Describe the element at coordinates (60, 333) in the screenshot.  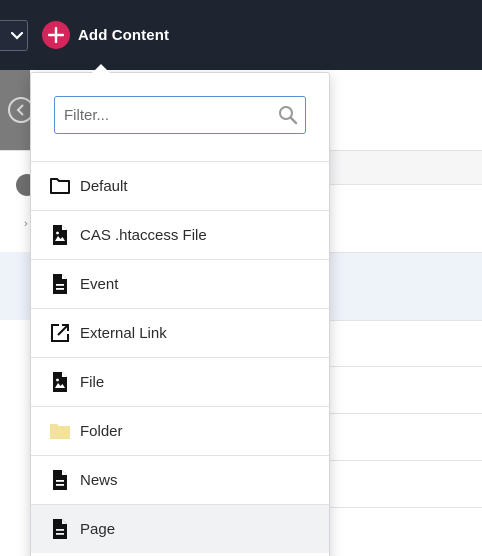
I see `external-link-icon` at that location.